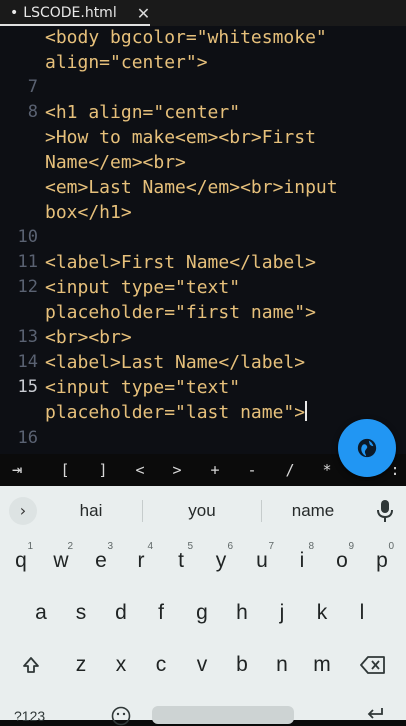  What do you see at coordinates (23, 511) in the screenshot?
I see `expand-toolbar-button: ›` at bounding box center [23, 511].